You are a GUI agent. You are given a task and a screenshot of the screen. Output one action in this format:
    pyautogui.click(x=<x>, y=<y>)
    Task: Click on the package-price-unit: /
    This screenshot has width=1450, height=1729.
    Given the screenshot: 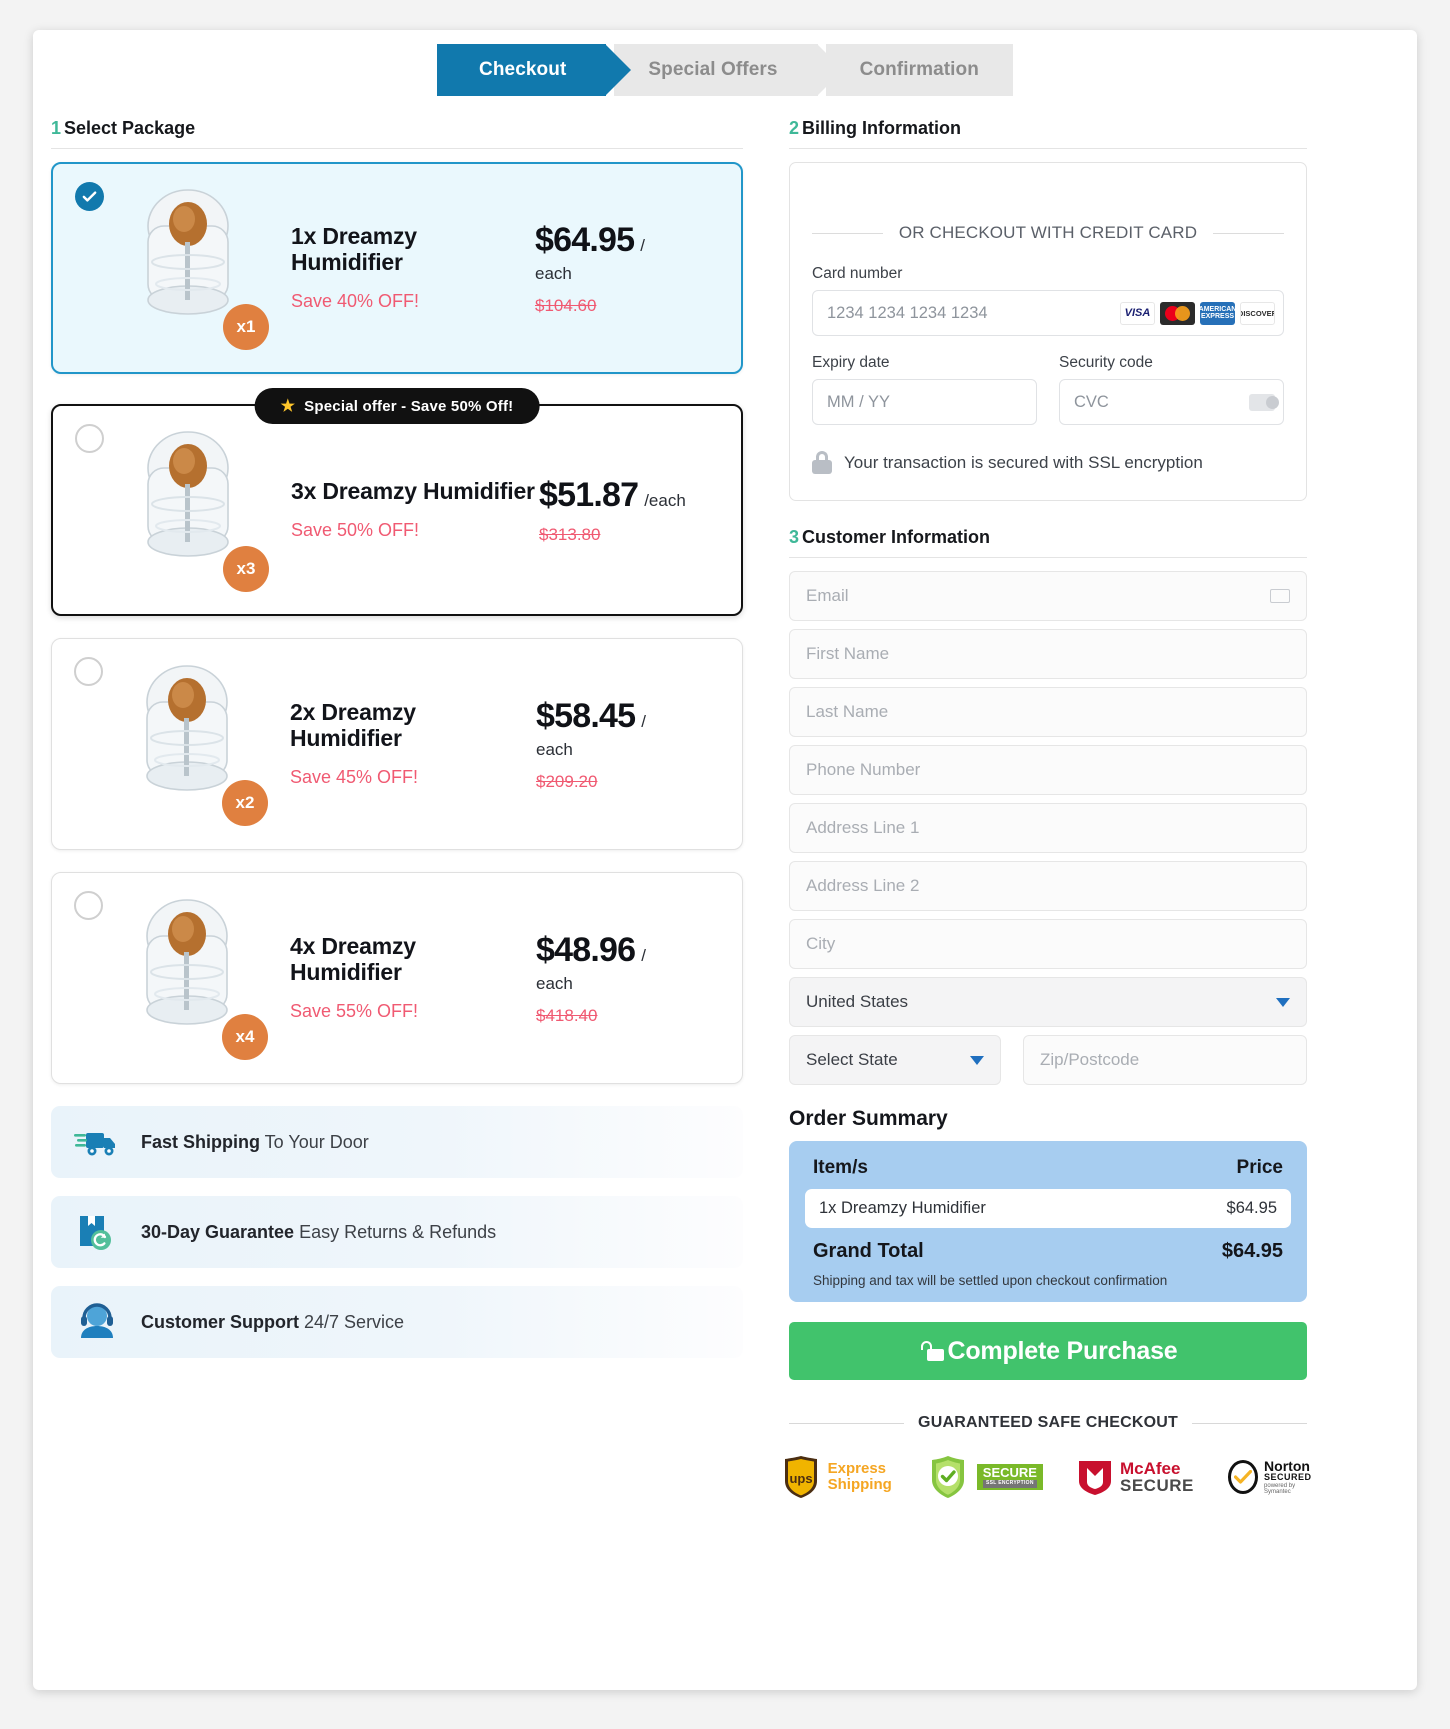 What is the action you would take?
    pyautogui.click(x=643, y=955)
    